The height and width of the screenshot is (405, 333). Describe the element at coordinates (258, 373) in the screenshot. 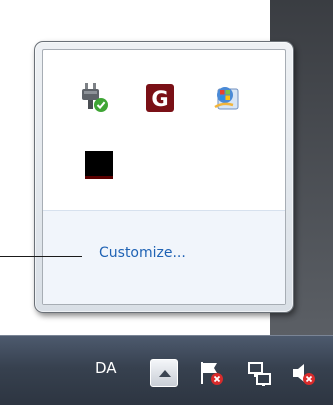

I see `network-icon` at that location.